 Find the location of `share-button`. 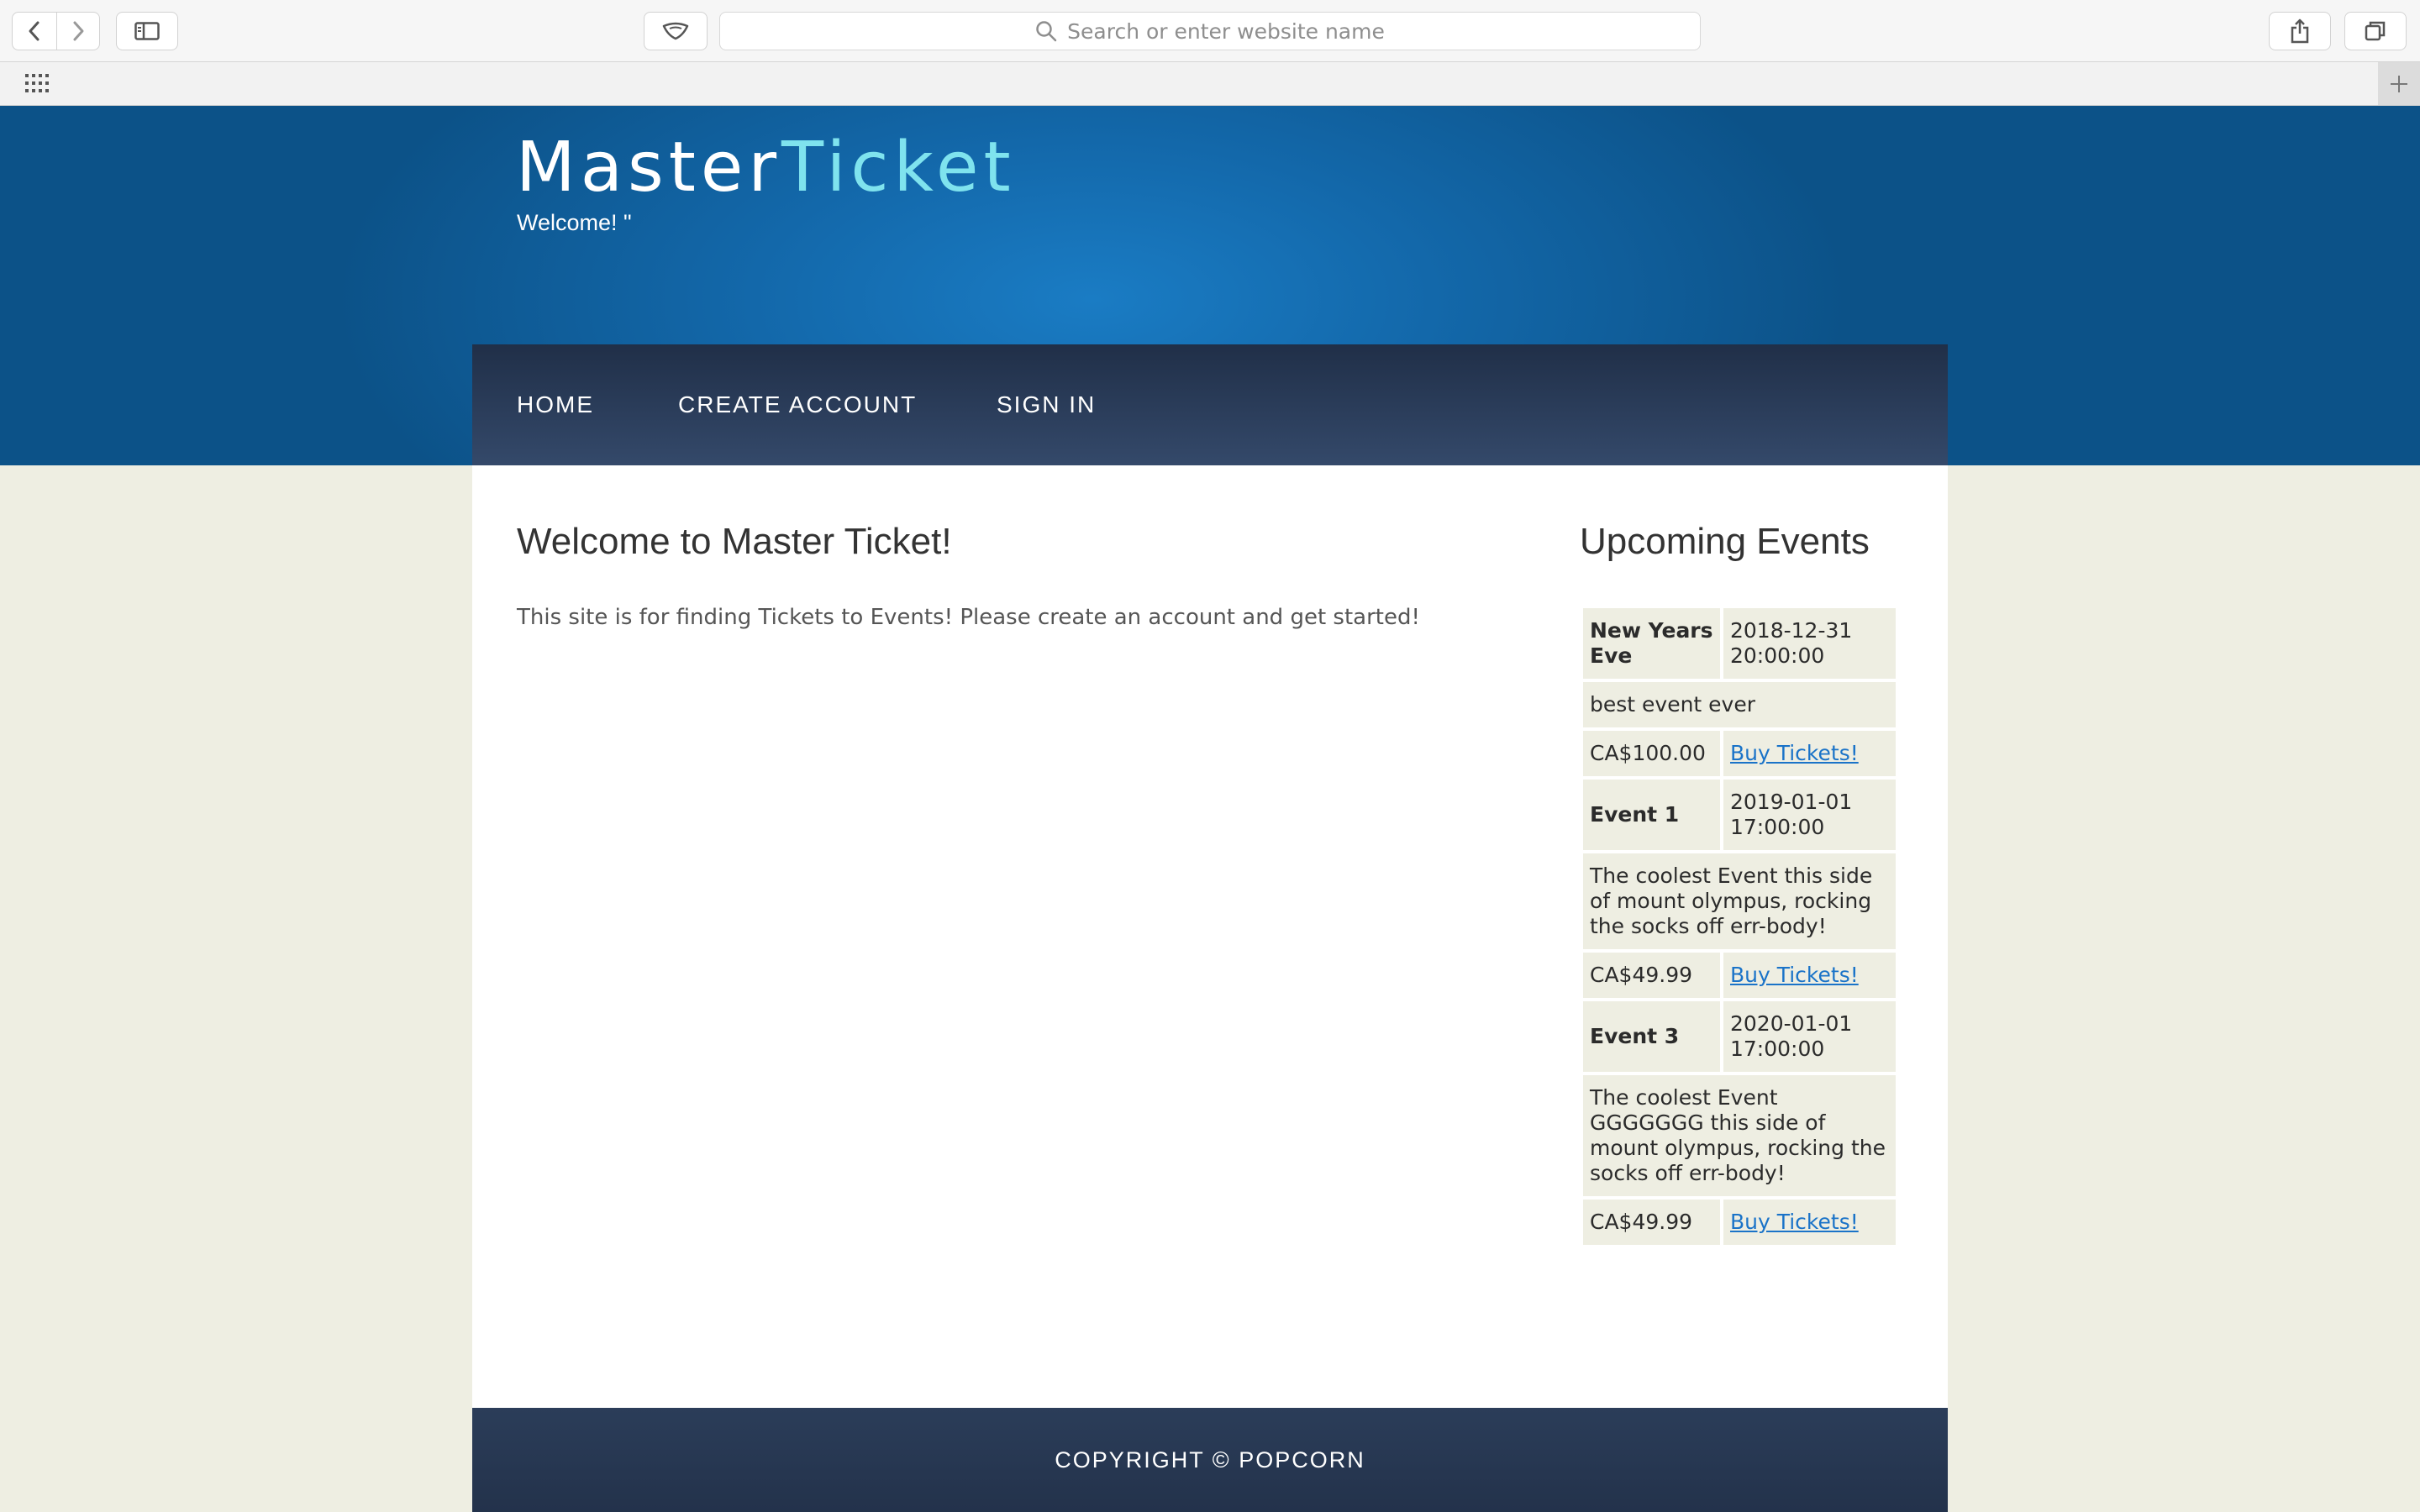

share-button is located at coordinates (2300, 31).